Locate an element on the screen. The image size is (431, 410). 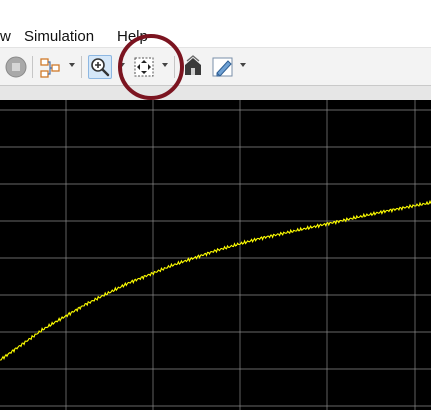
zoom-dropdown is located at coordinates (122, 65).